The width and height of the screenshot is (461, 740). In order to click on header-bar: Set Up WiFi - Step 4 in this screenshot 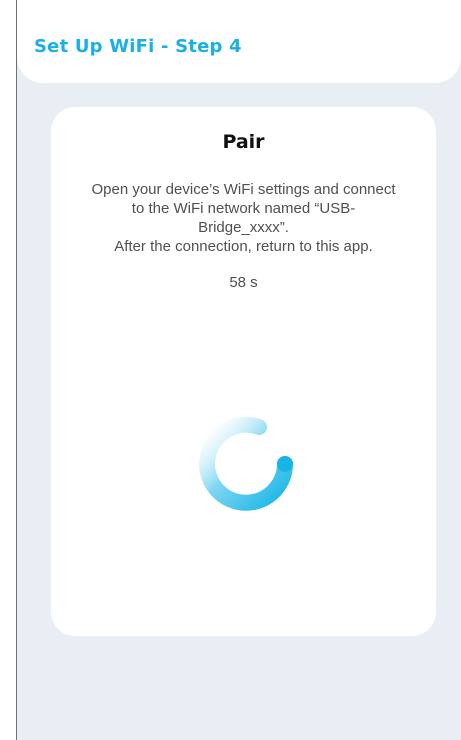, I will do `click(239, 41)`.